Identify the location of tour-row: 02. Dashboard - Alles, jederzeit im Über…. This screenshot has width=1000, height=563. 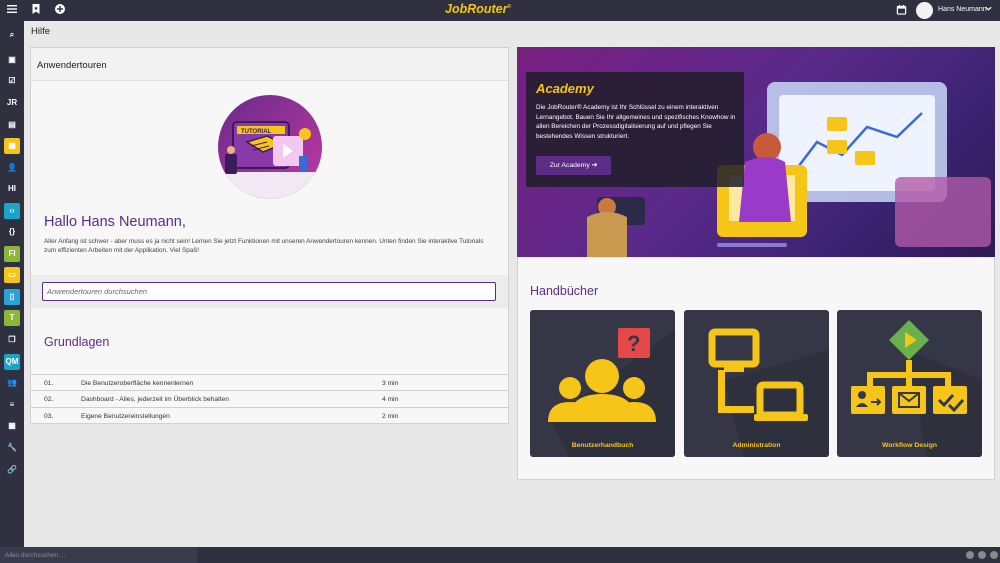
(269, 399).